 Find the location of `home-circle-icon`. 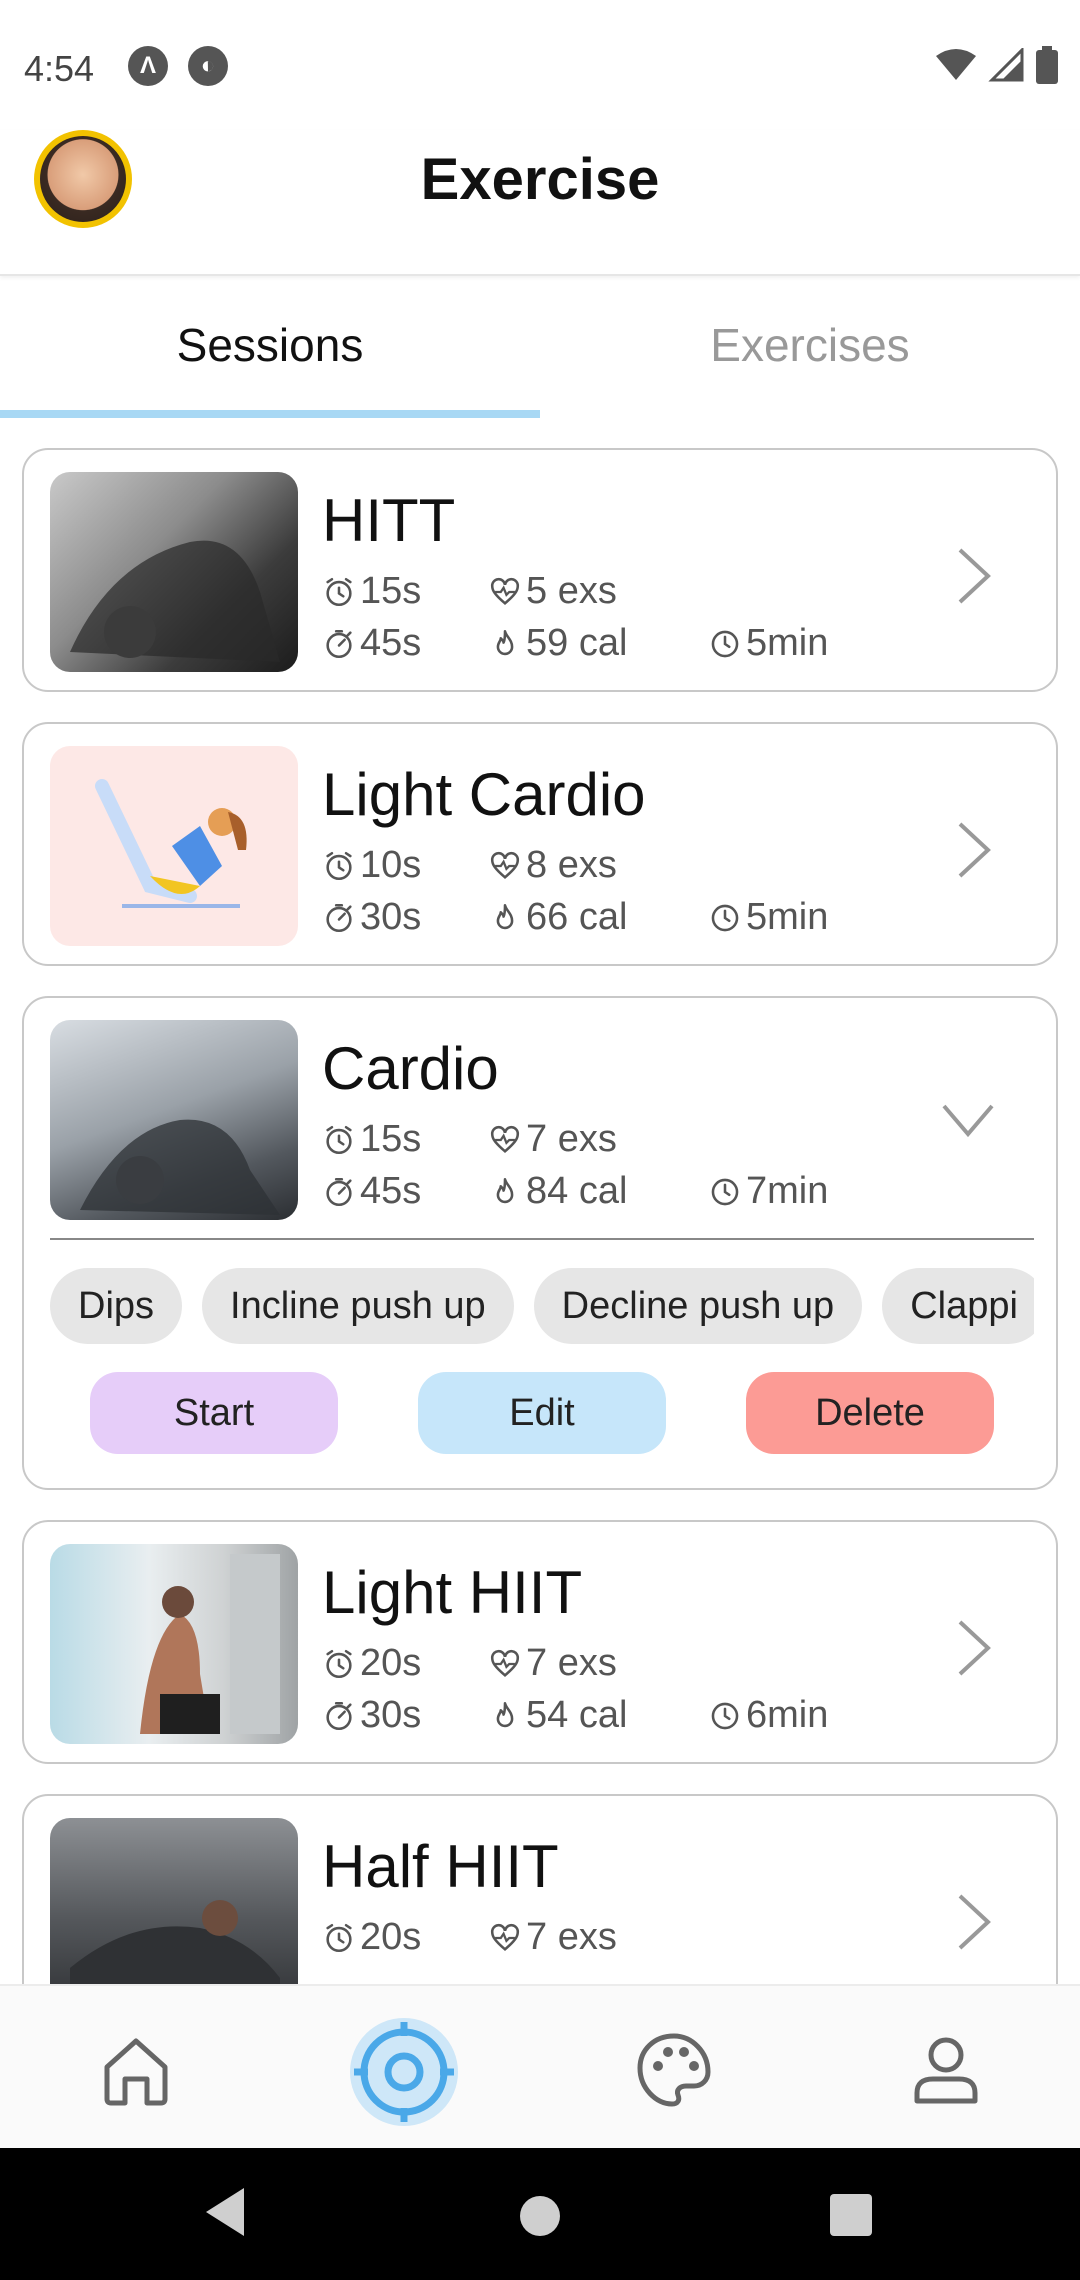

home-circle-icon is located at coordinates (540, 2216).